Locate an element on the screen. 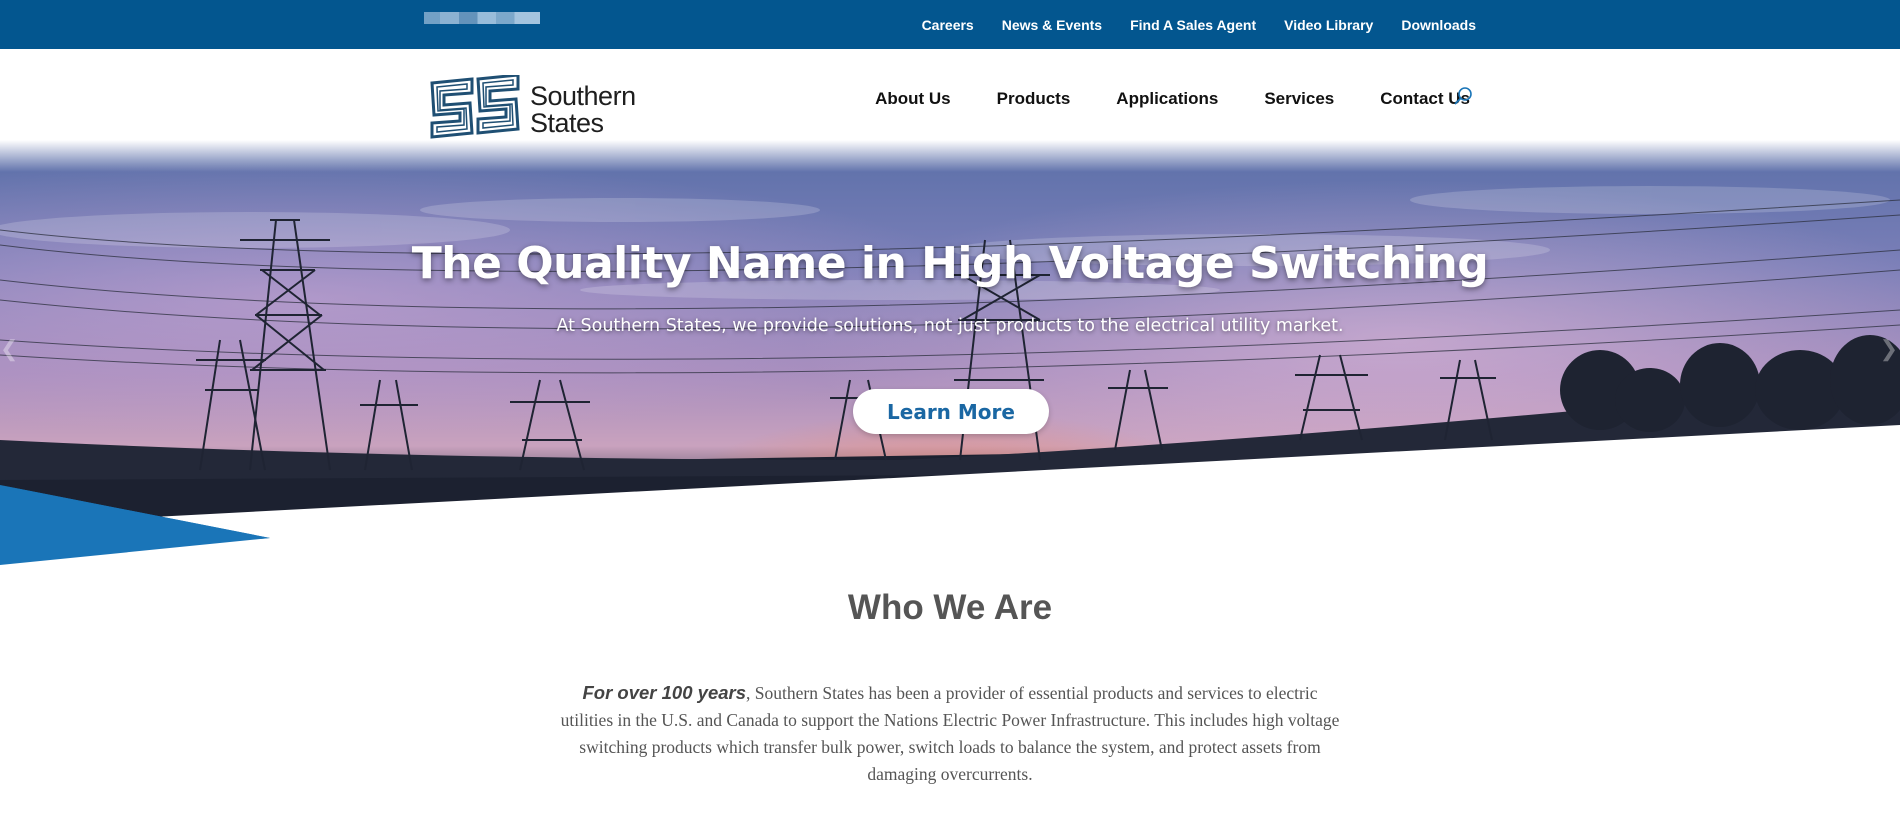 The image size is (1900, 836). logo-wordmark: Southern States is located at coordinates (583, 110).